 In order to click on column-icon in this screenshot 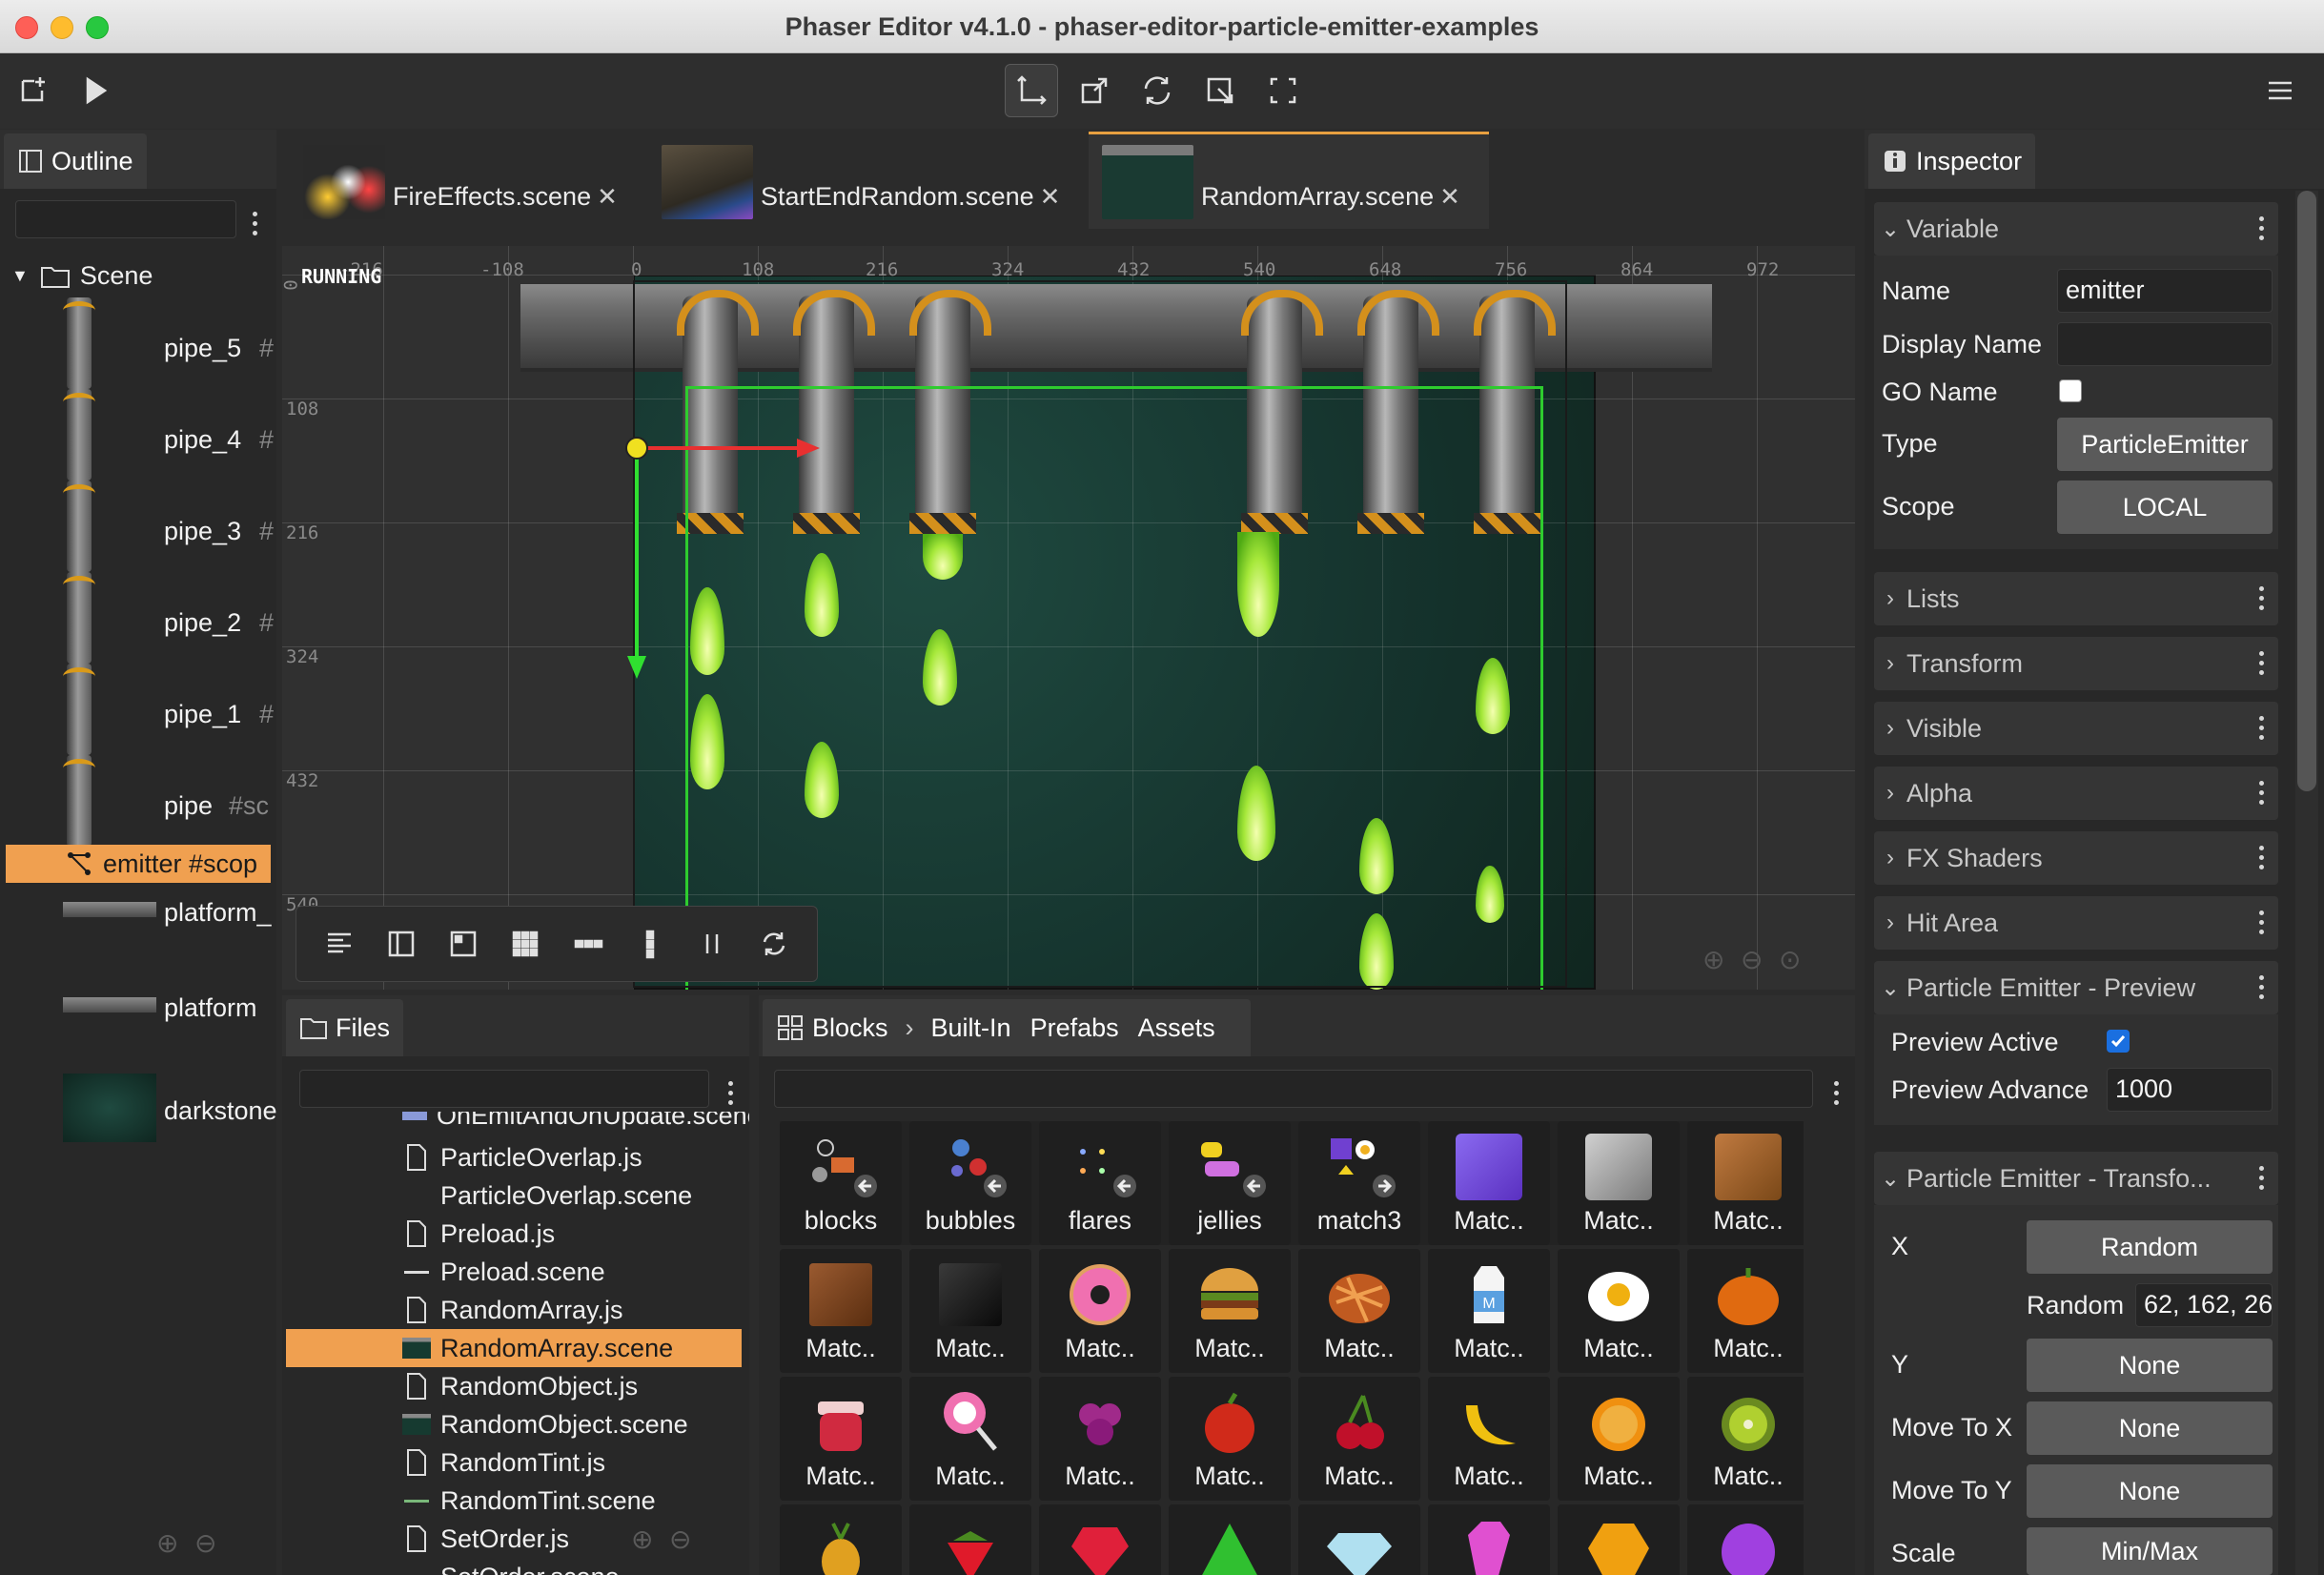, I will do `click(650, 944)`.